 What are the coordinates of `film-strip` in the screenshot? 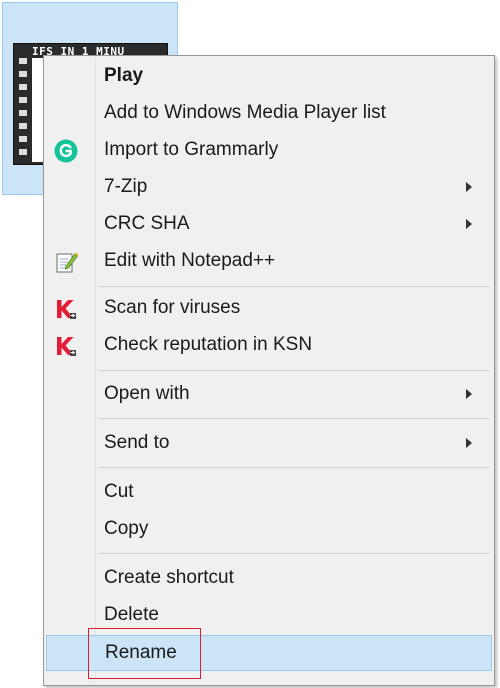 It's located at (23, 110).